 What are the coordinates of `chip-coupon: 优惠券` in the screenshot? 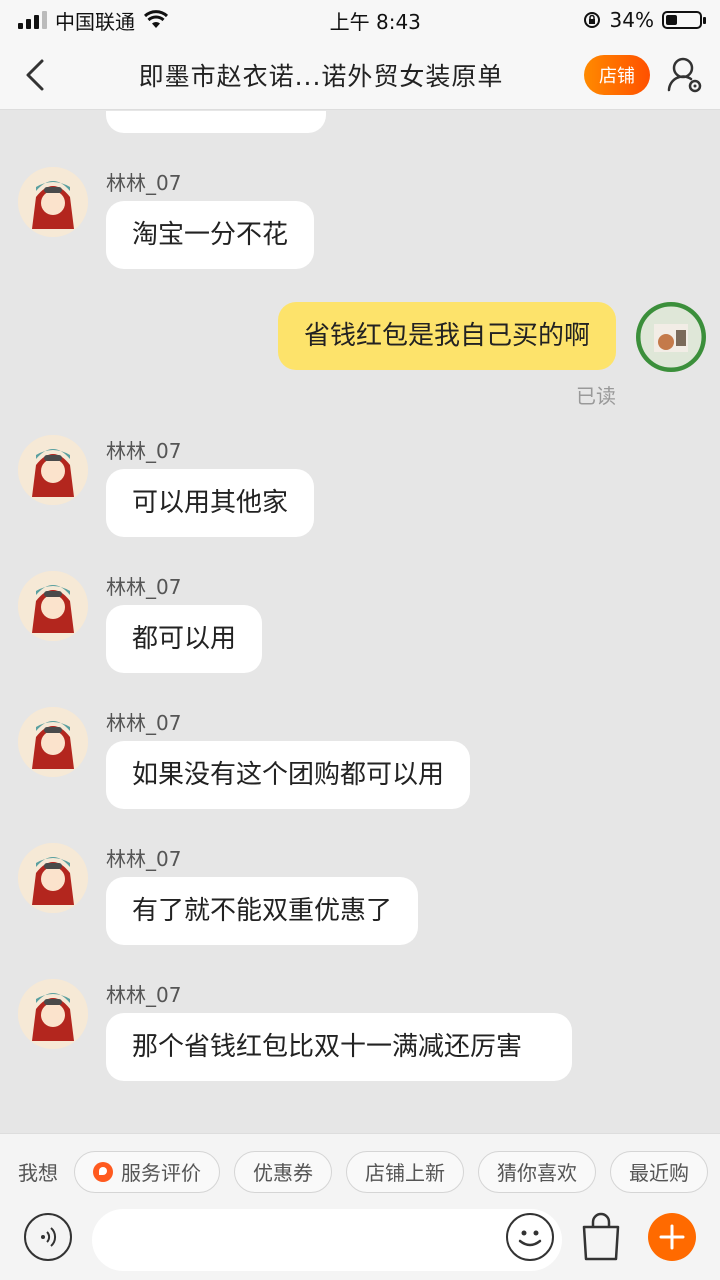 It's located at (283, 1171).